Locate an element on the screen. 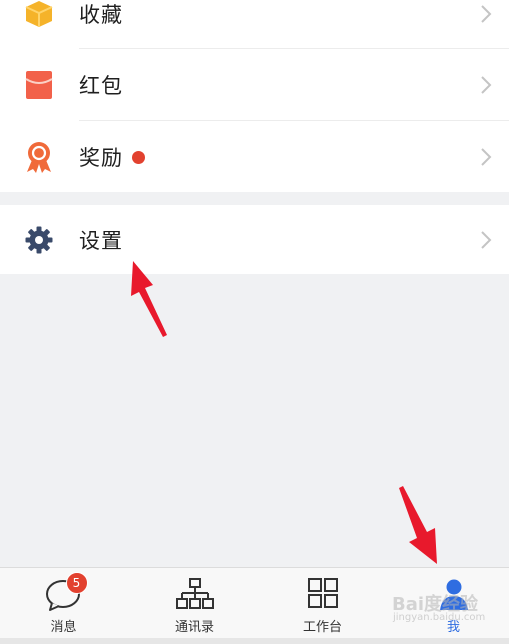 The image size is (509, 644). menu-item-label: 奖励 is located at coordinates (101, 158).